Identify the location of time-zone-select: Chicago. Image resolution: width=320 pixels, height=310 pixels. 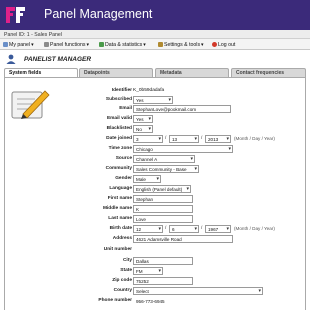
(183, 149).